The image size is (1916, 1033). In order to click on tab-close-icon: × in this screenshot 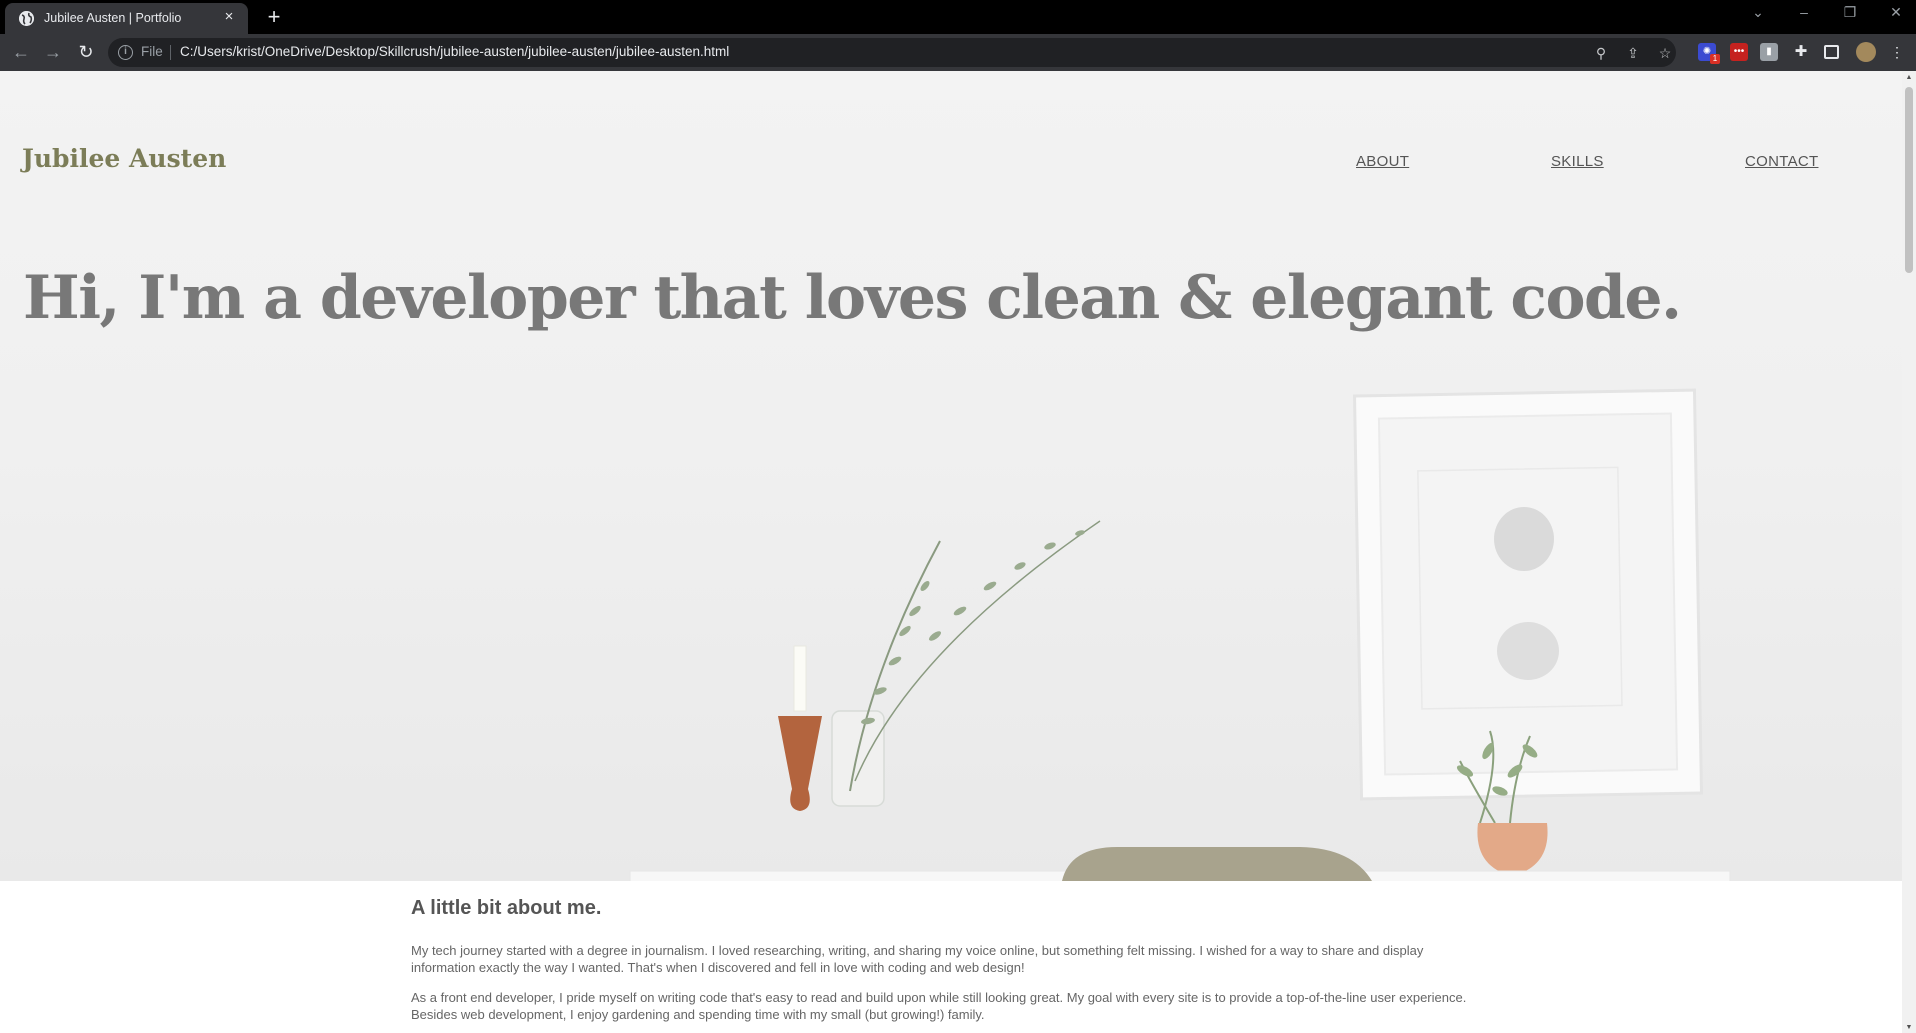, I will do `click(229, 17)`.